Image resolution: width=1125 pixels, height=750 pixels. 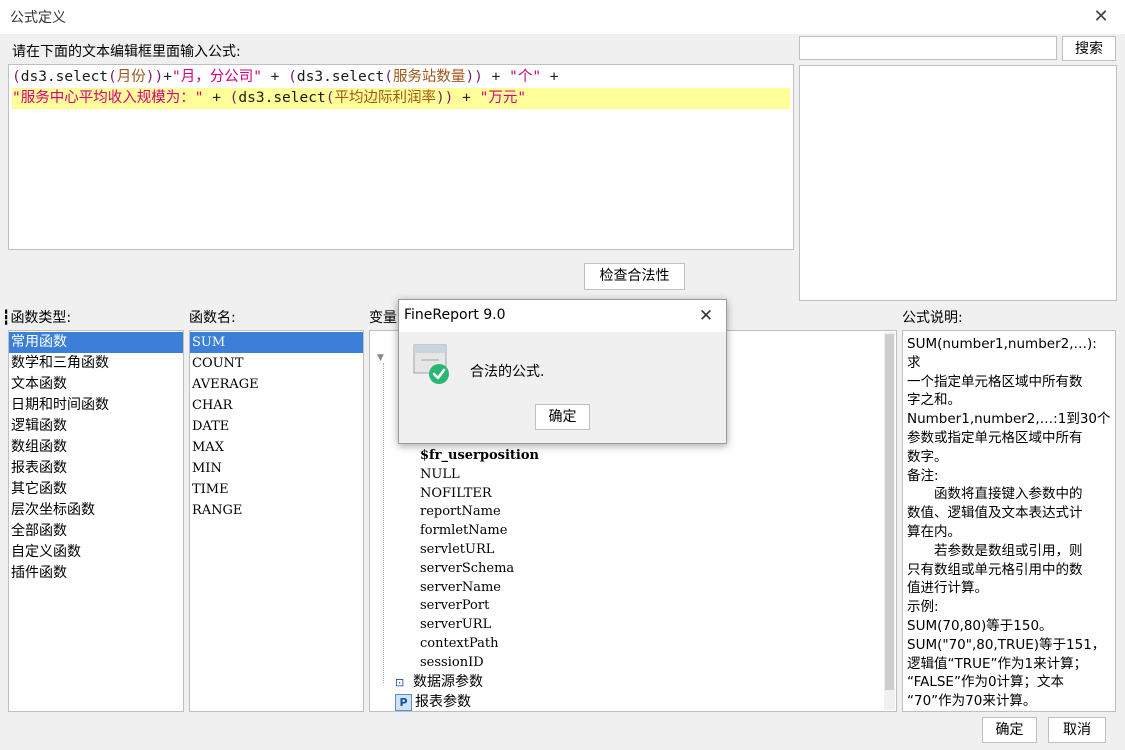 What do you see at coordinates (96, 573) in the screenshot?
I see `function-type-item: 插件函数` at bounding box center [96, 573].